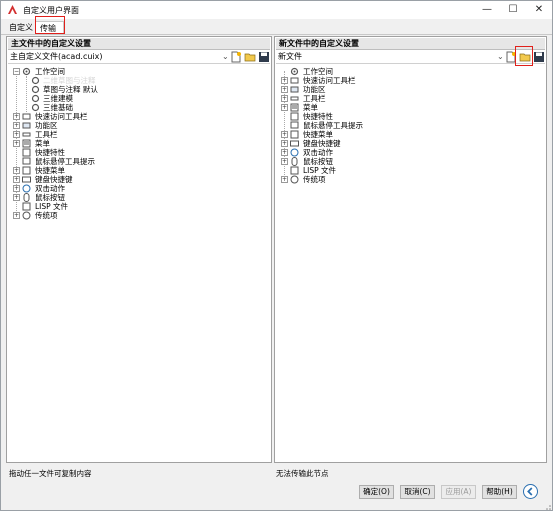  What do you see at coordinates (513, 10) in the screenshot?
I see `maximize-button: ☐` at bounding box center [513, 10].